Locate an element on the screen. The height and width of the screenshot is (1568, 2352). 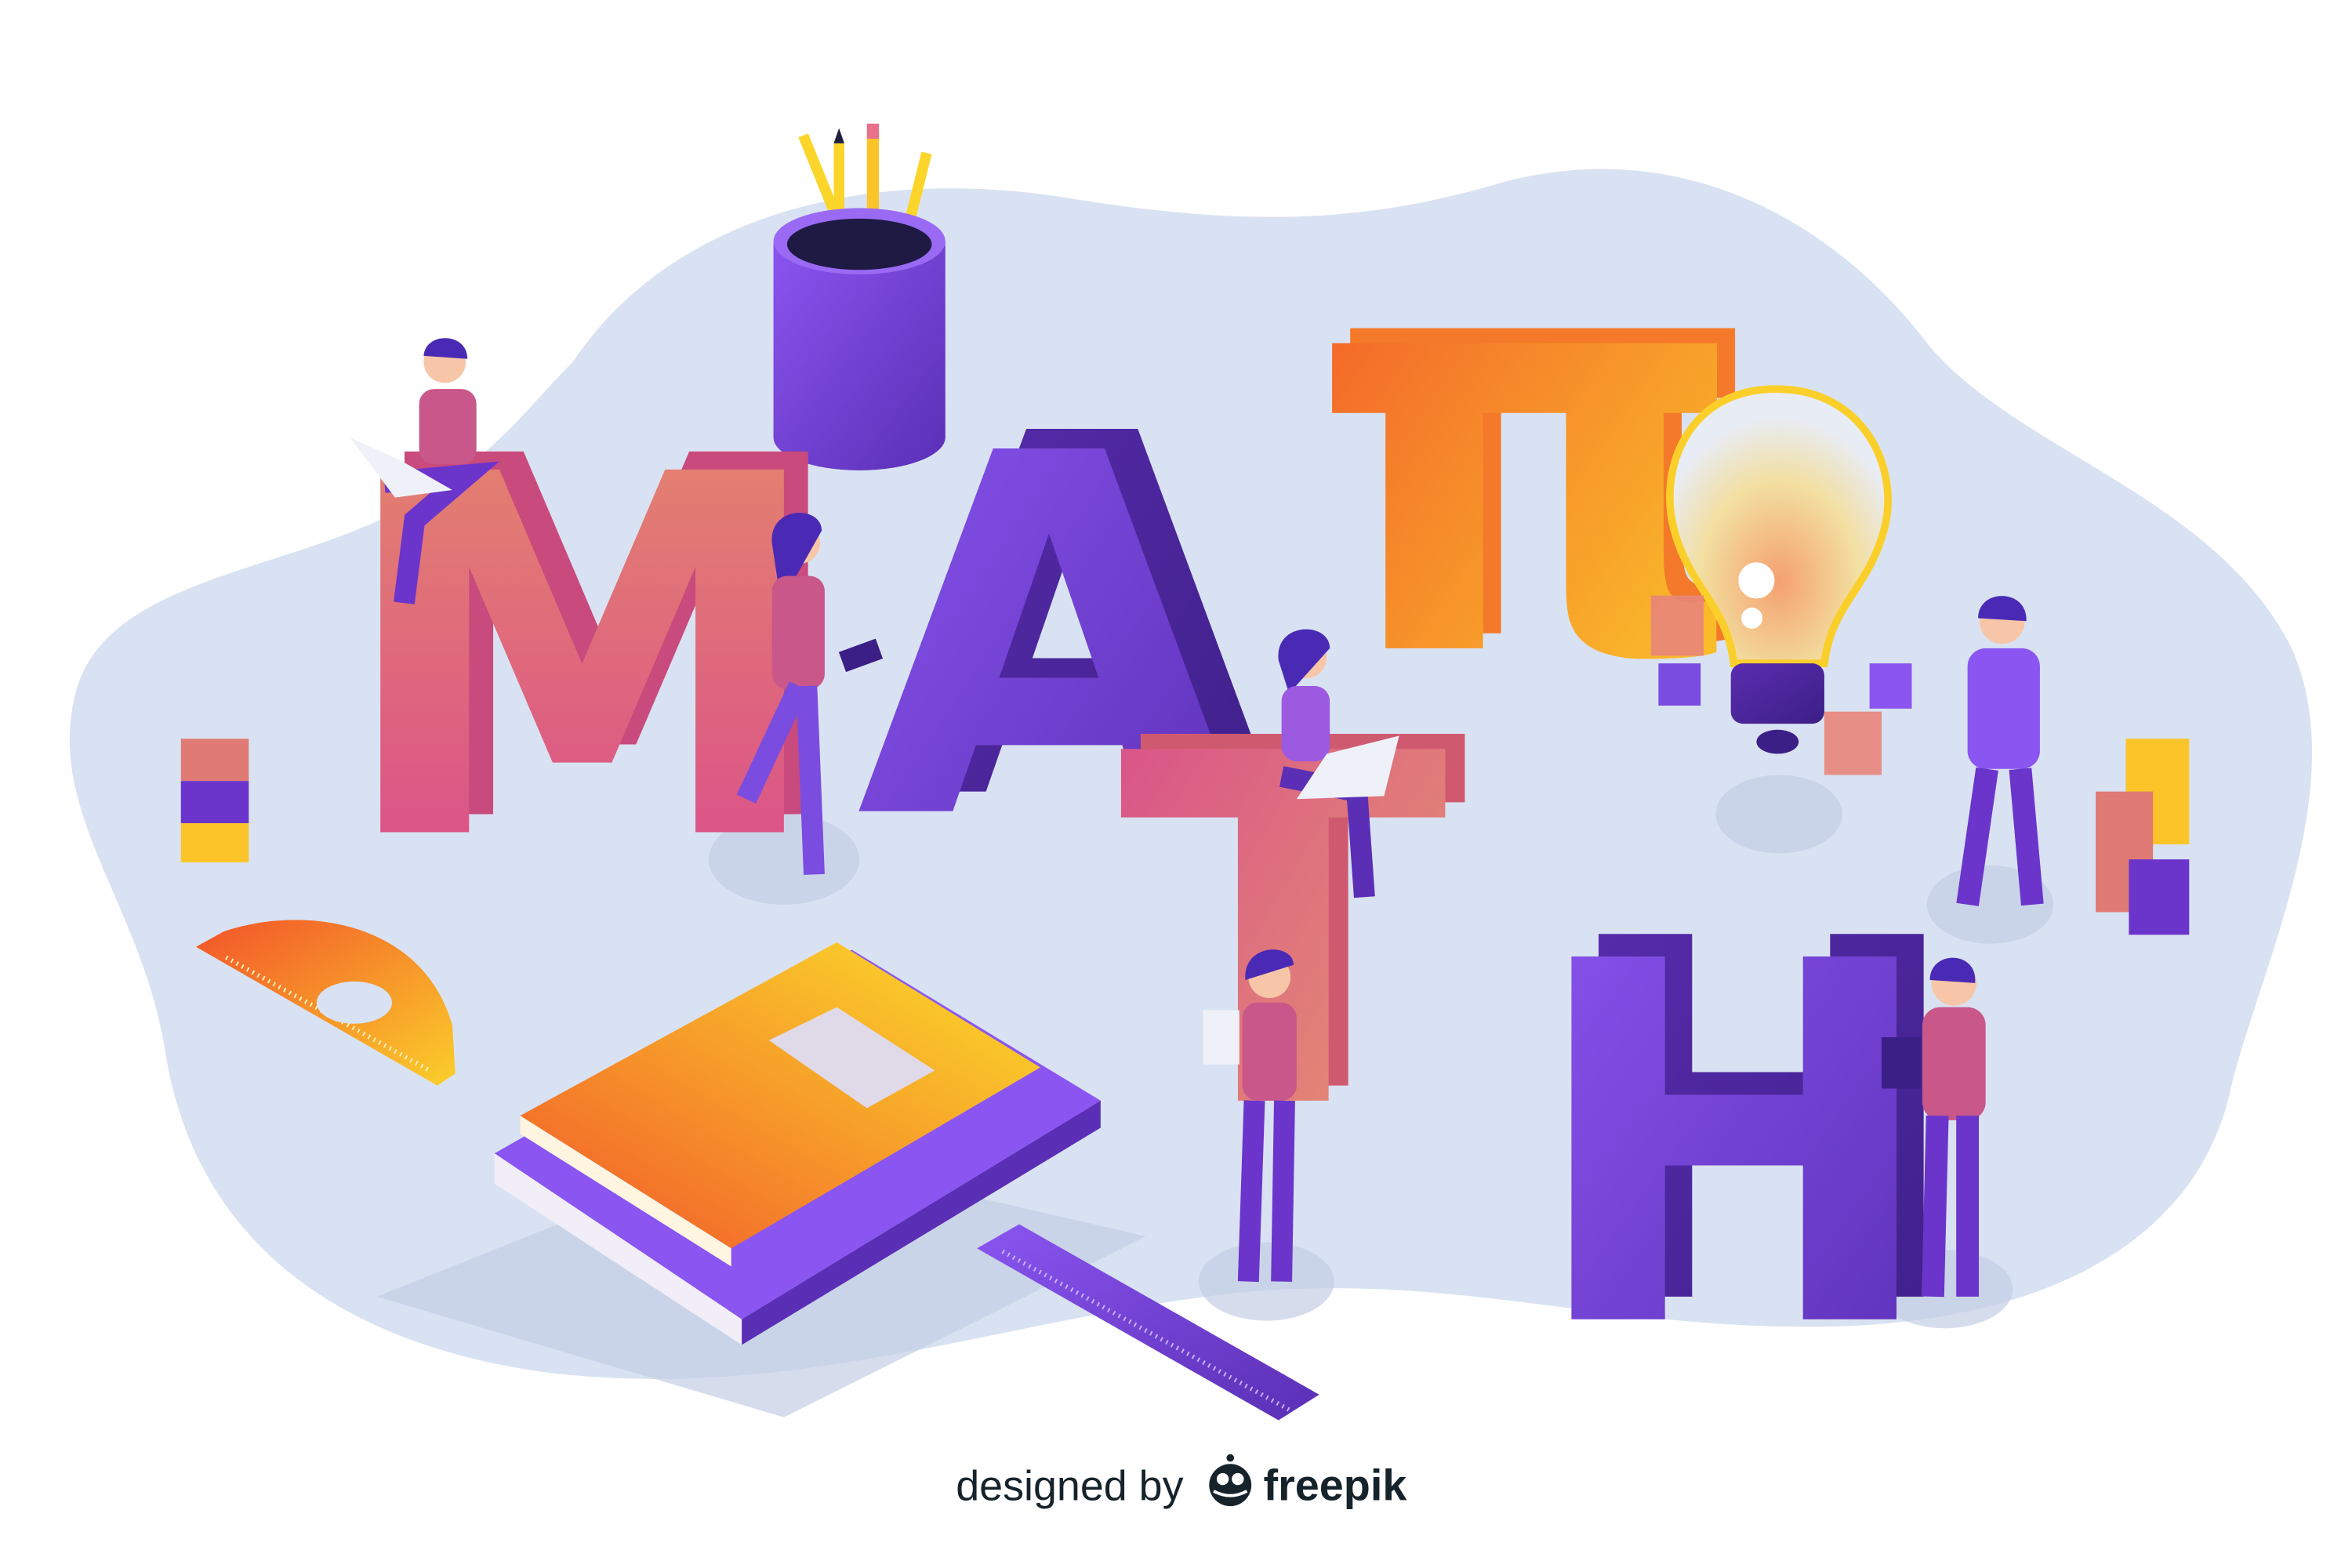
credit-prefix: designed by is located at coordinates (1069, 1485).